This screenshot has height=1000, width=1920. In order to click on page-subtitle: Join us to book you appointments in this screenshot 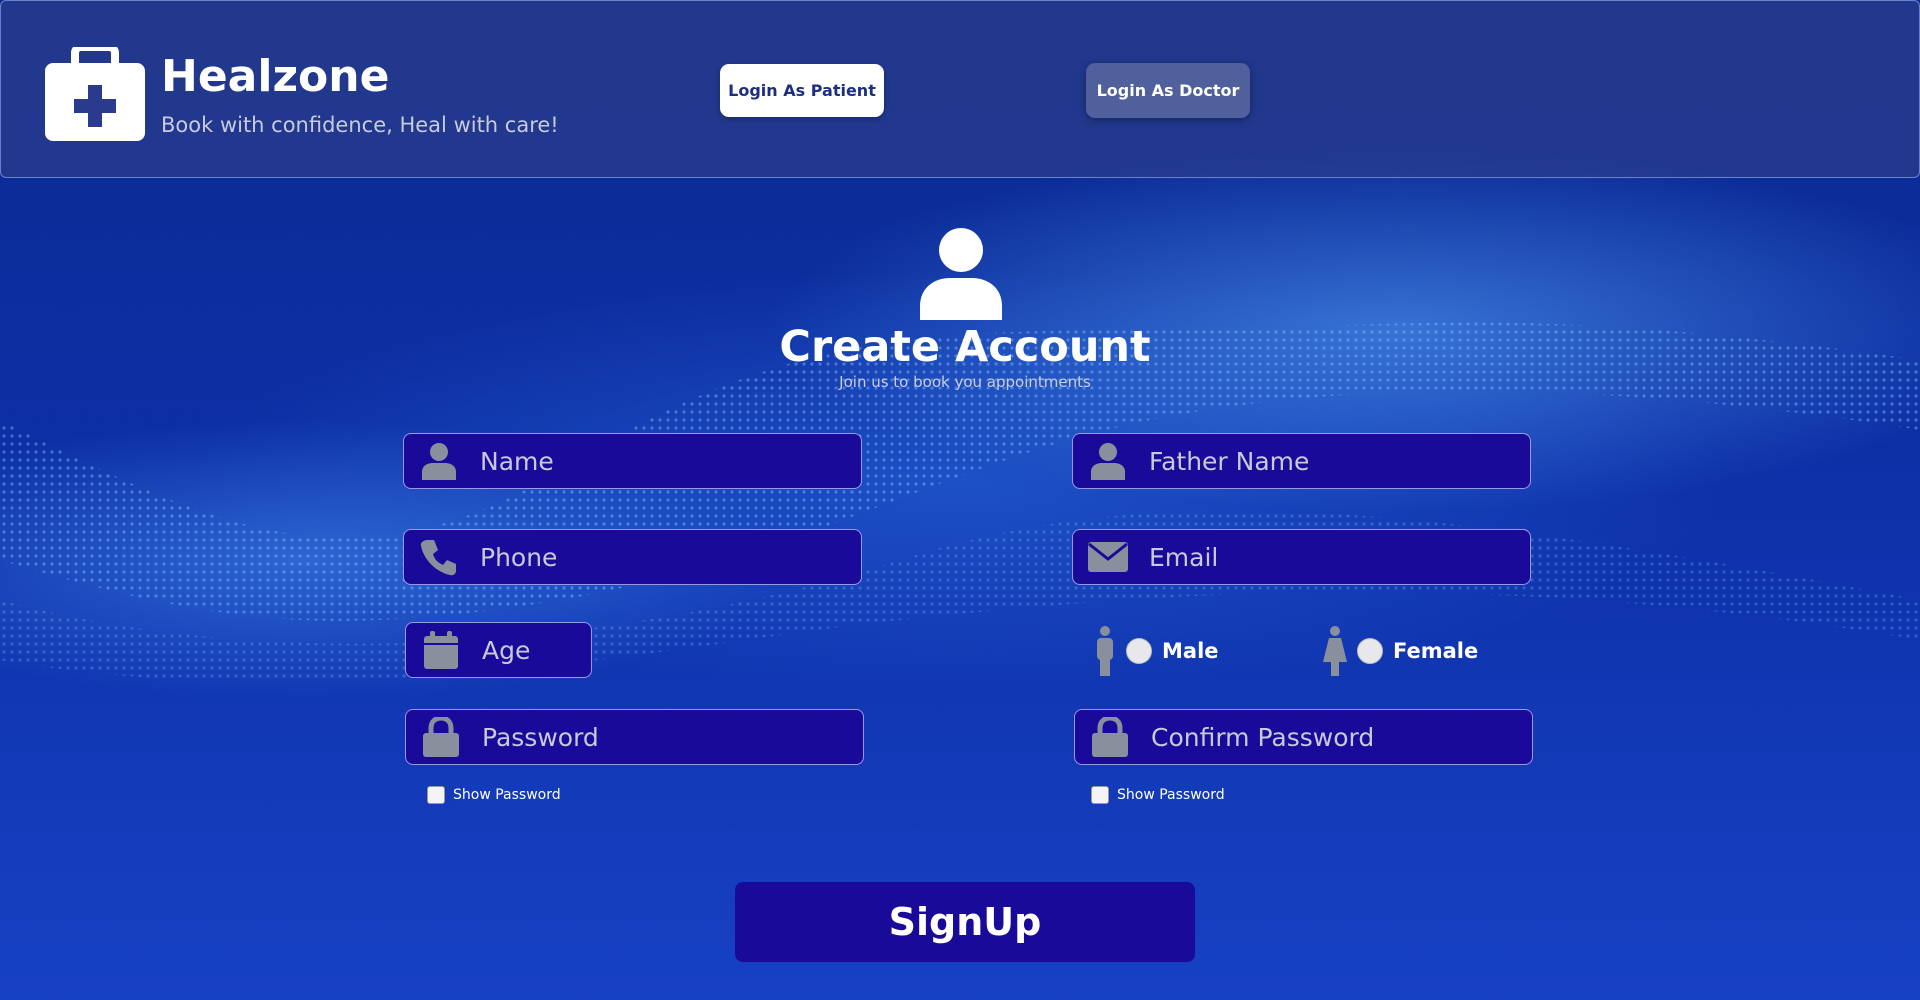, I will do `click(965, 382)`.